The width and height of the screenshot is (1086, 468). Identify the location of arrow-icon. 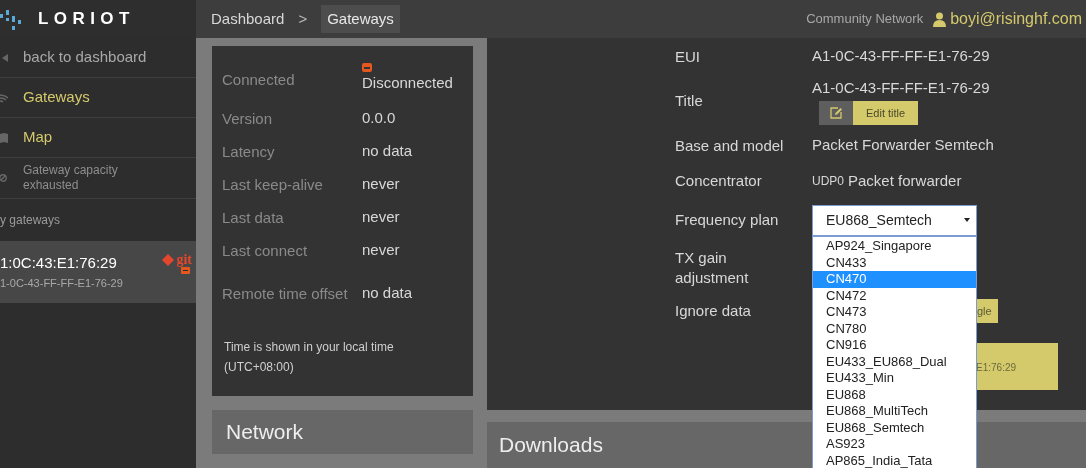
(4, 57).